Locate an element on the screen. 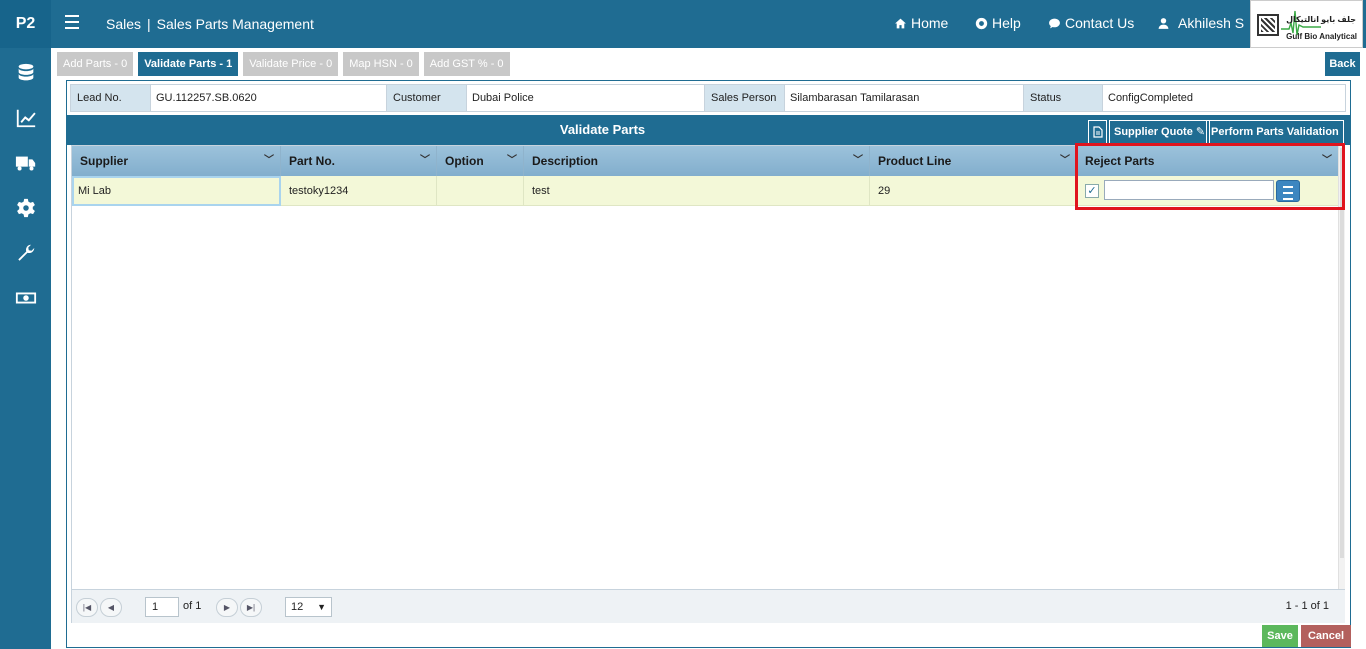 The image size is (1366, 649). company-logo: جلف بايو انالتيكال Gulf Bio Analytical is located at coordinates (1306, 24).